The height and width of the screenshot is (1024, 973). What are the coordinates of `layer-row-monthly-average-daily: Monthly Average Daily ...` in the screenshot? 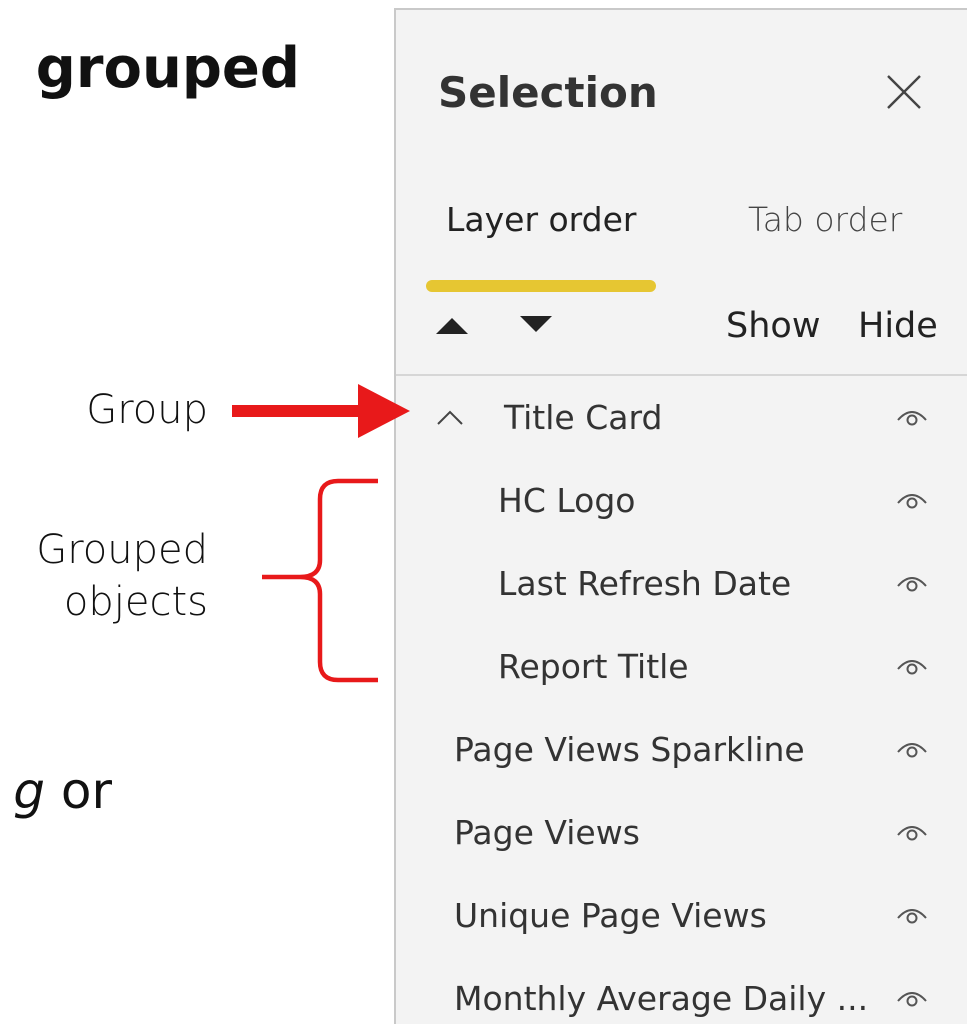 It's located at (681, 992).